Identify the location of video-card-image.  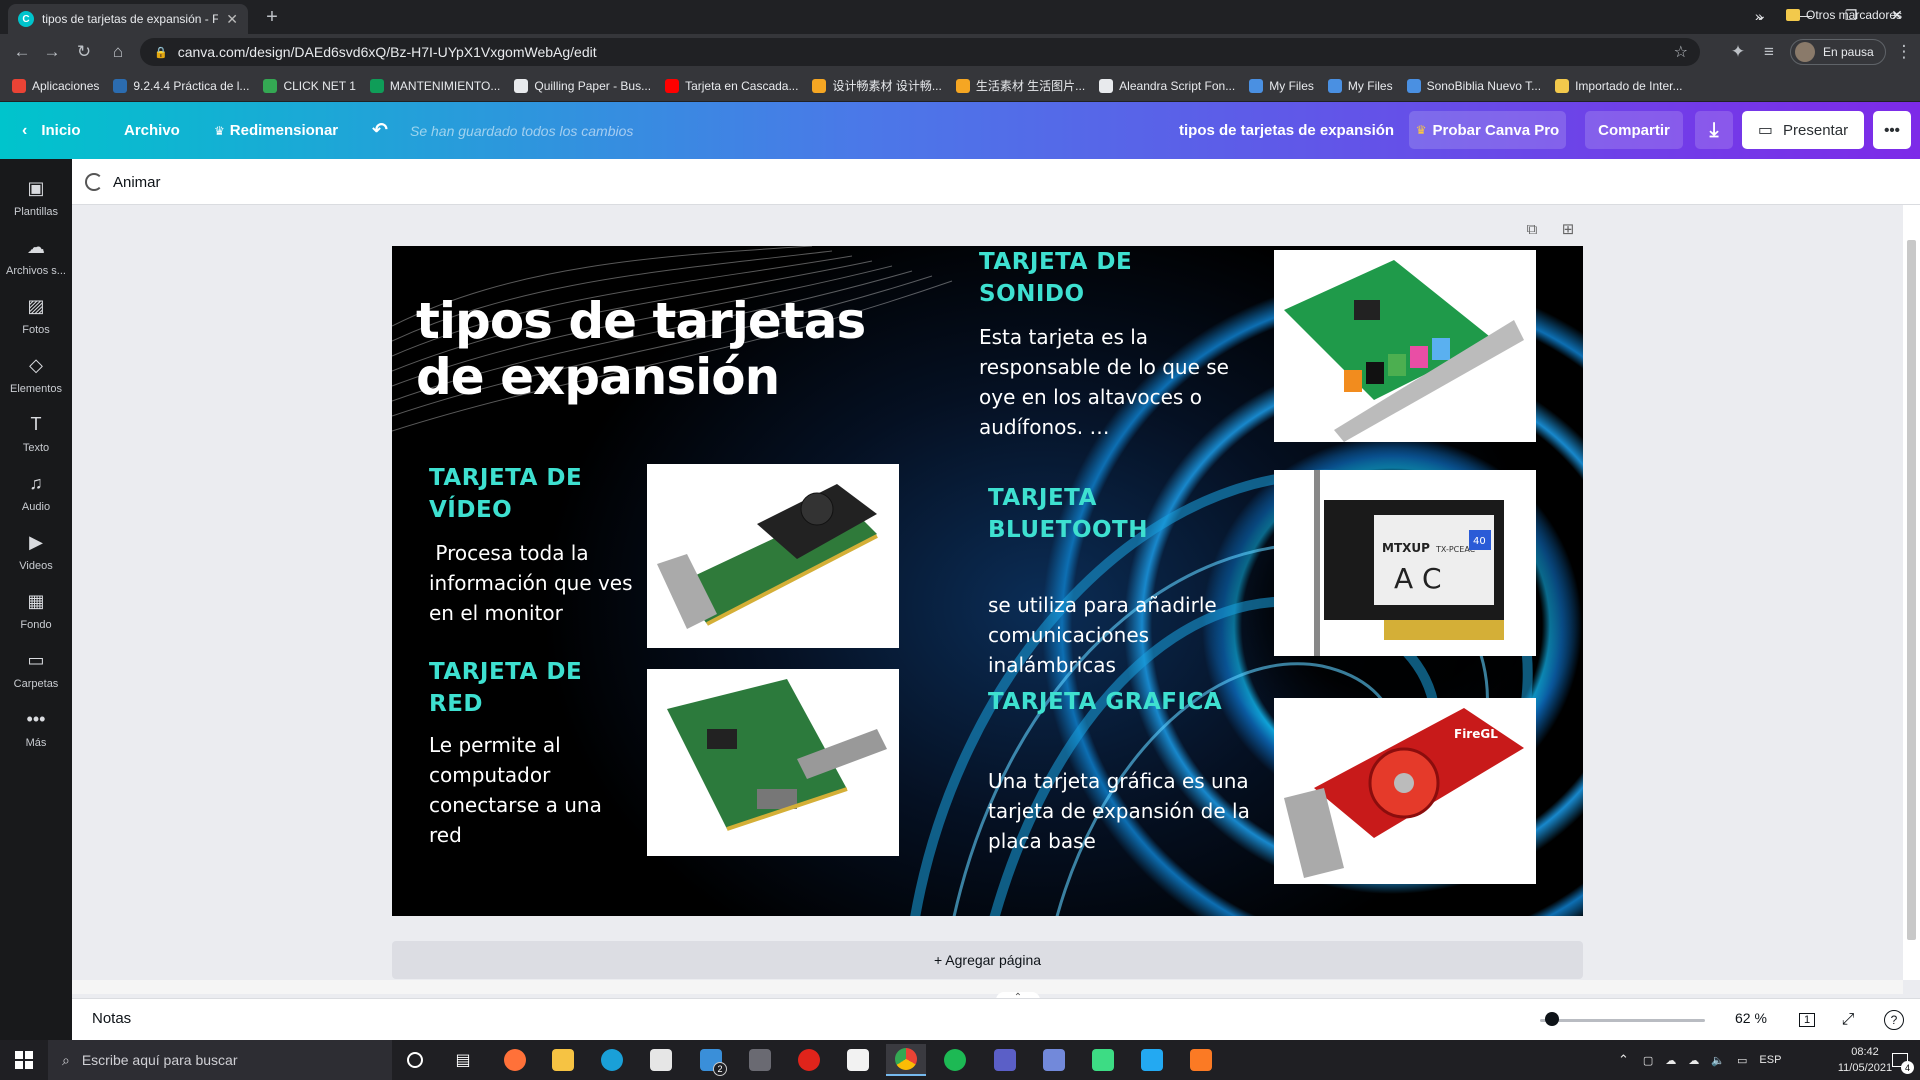
(773, 556).